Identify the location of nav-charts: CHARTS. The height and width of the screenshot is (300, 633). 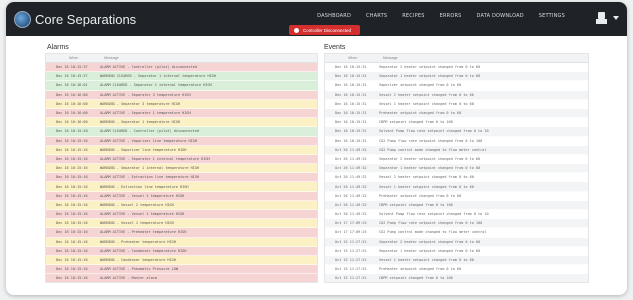
(376, 16).